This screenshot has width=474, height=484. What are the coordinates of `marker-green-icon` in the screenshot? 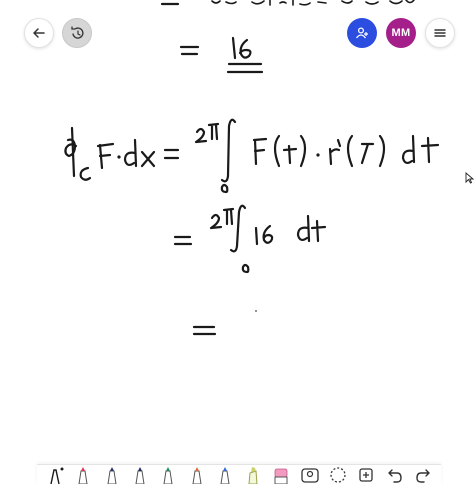 It's located at (168, 475).